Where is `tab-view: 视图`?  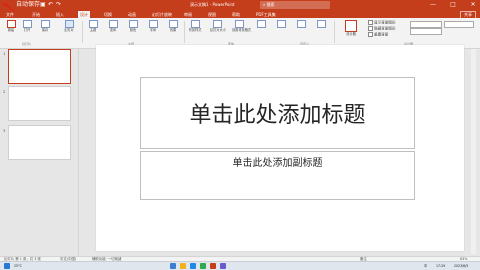 tab-view: 视图 is located at coordinates (212, 14).